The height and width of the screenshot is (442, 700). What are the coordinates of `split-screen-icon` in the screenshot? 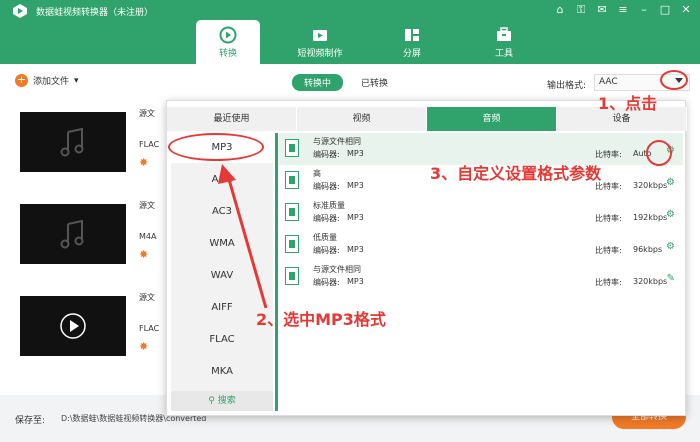 It's located at (412, 35).